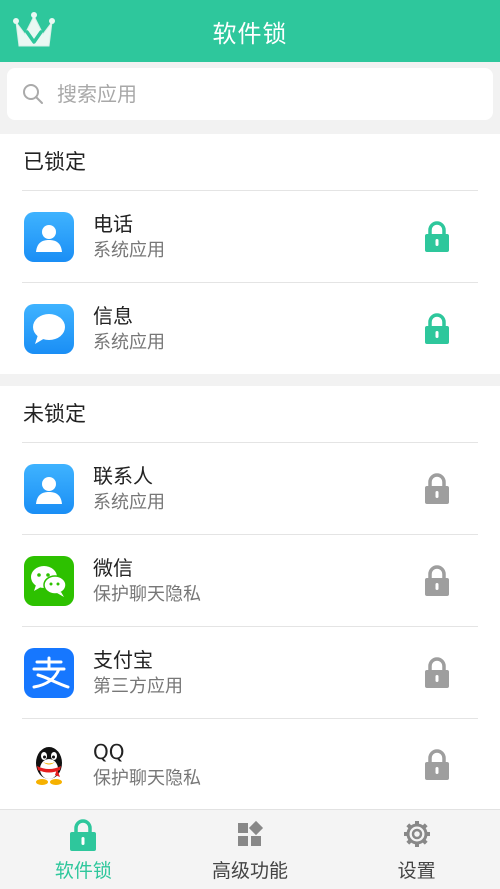 The width and height of the screenshot is (500, 889). I want to click on wechat-icon, so click(49, 580).